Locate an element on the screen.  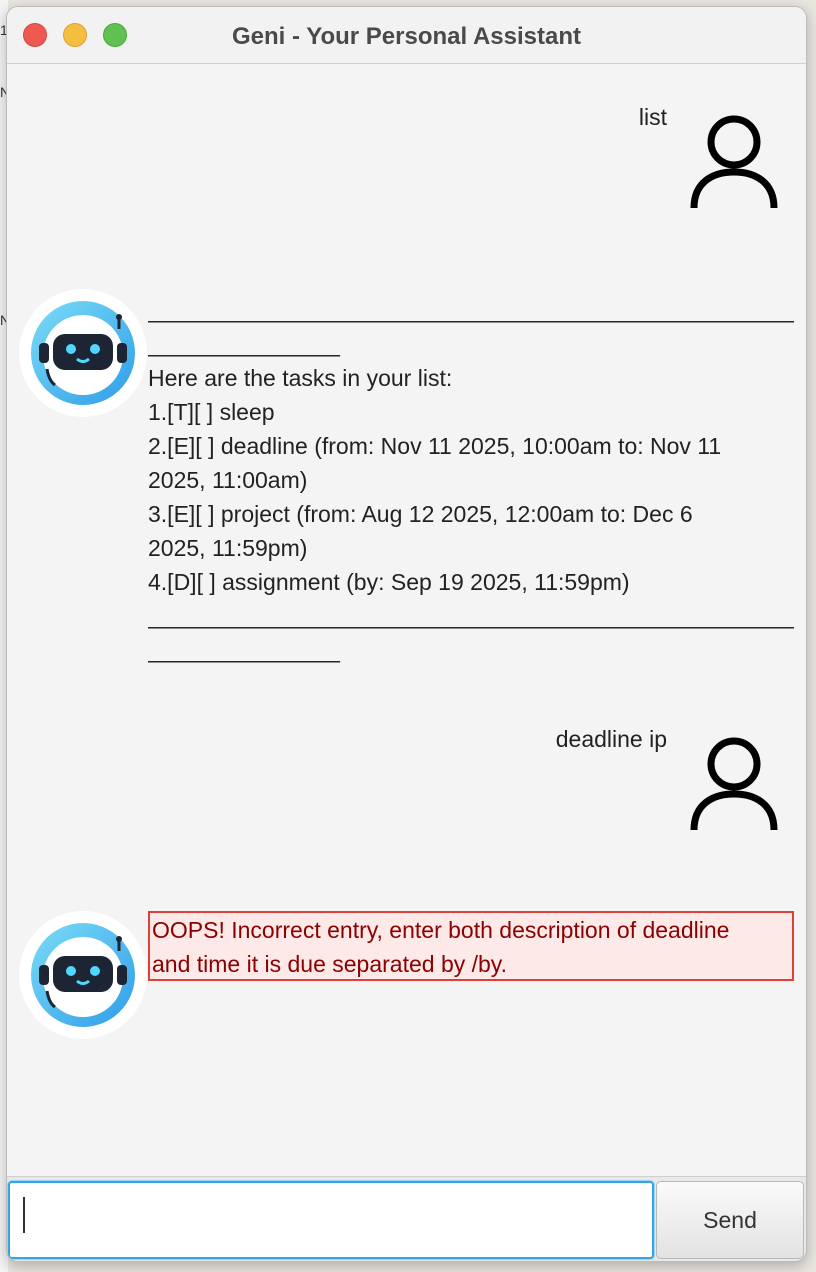
message-line: 1.[T][ ] sleep is located at coordinates (211, 412).